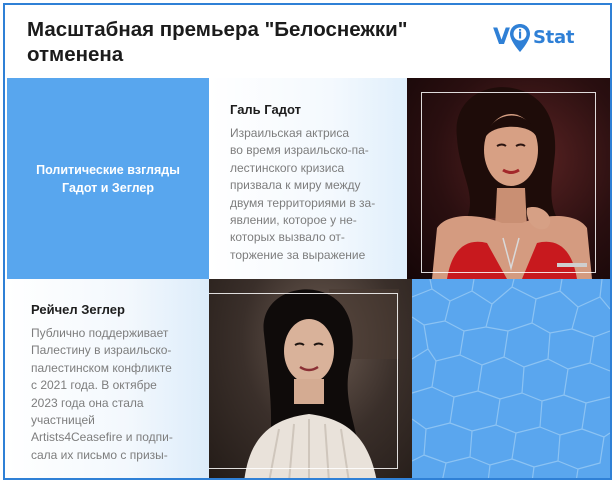 This screenshot has height=483, width=615. What do you see at coordinates (502, 37) in the screenshot?
I see `logo-letter-v: V` at bounding box center [502, 37].